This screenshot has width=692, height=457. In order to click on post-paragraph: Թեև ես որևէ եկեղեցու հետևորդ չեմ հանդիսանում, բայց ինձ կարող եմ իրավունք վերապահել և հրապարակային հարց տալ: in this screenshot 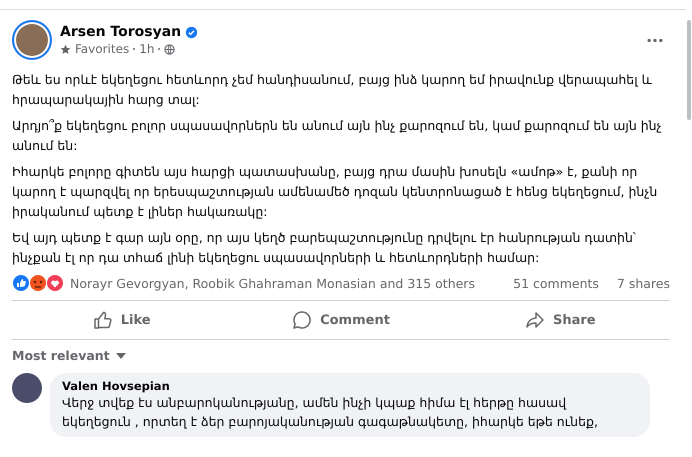, I will do `click(332, 90)`.